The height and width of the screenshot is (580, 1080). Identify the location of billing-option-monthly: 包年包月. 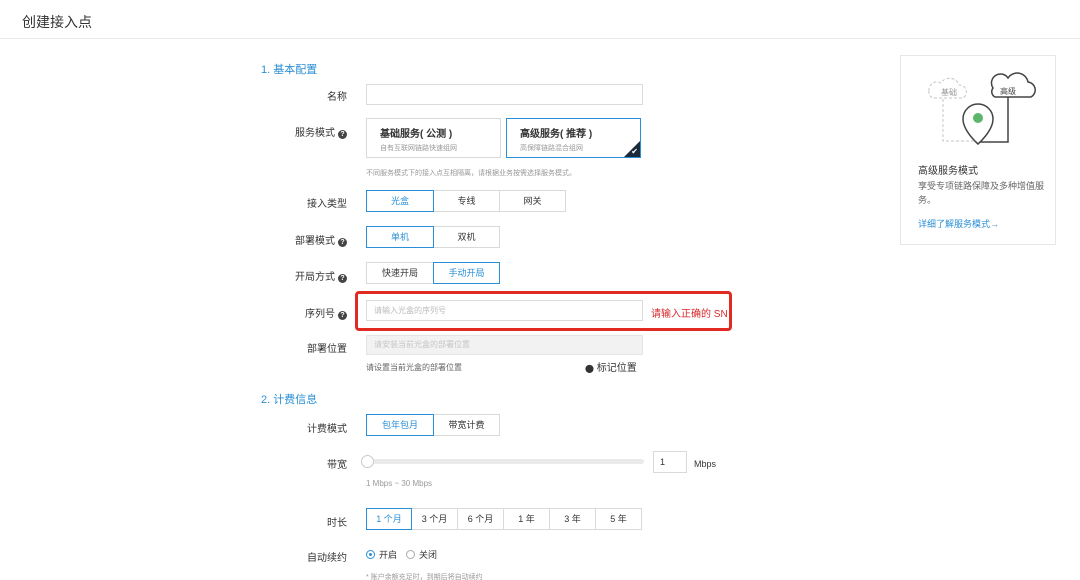
(400, 425).